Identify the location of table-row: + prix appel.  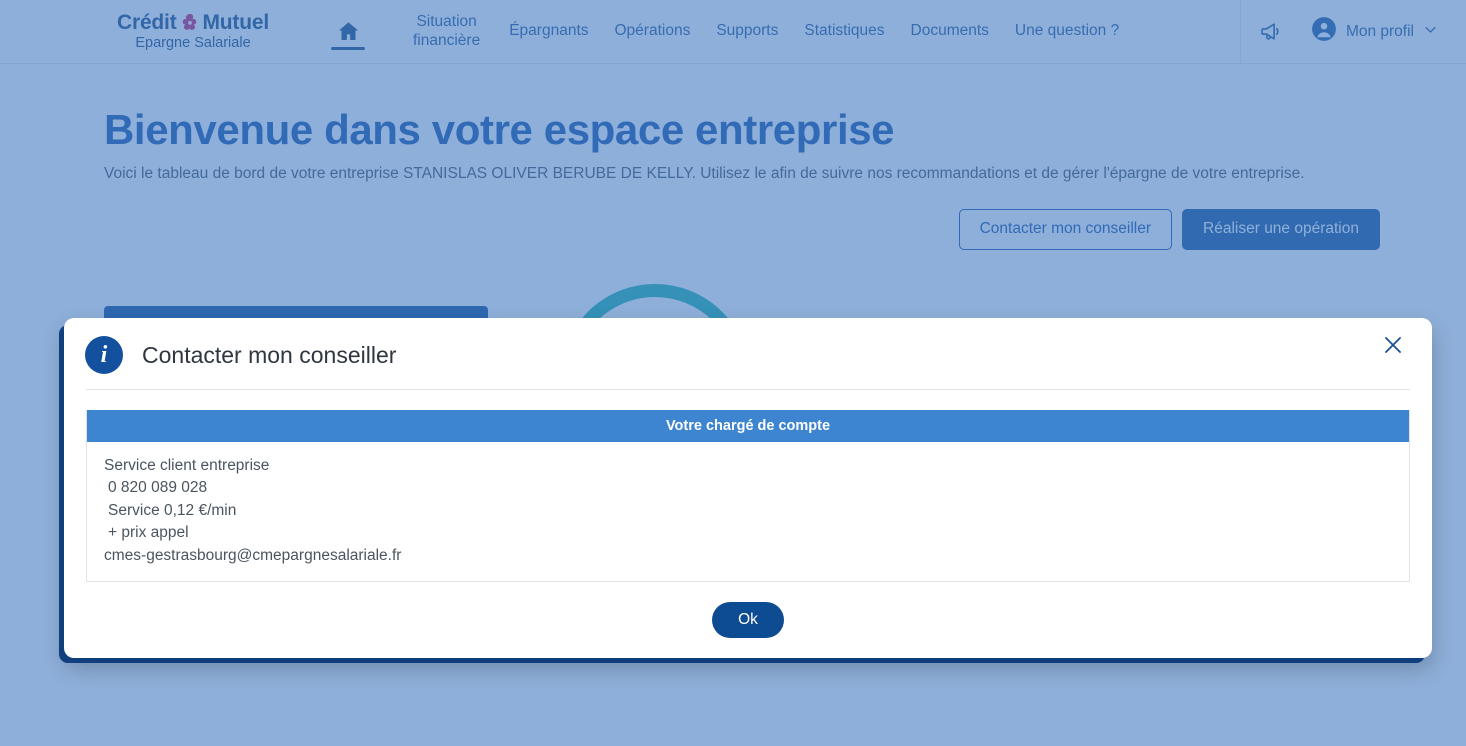
(148, 533).